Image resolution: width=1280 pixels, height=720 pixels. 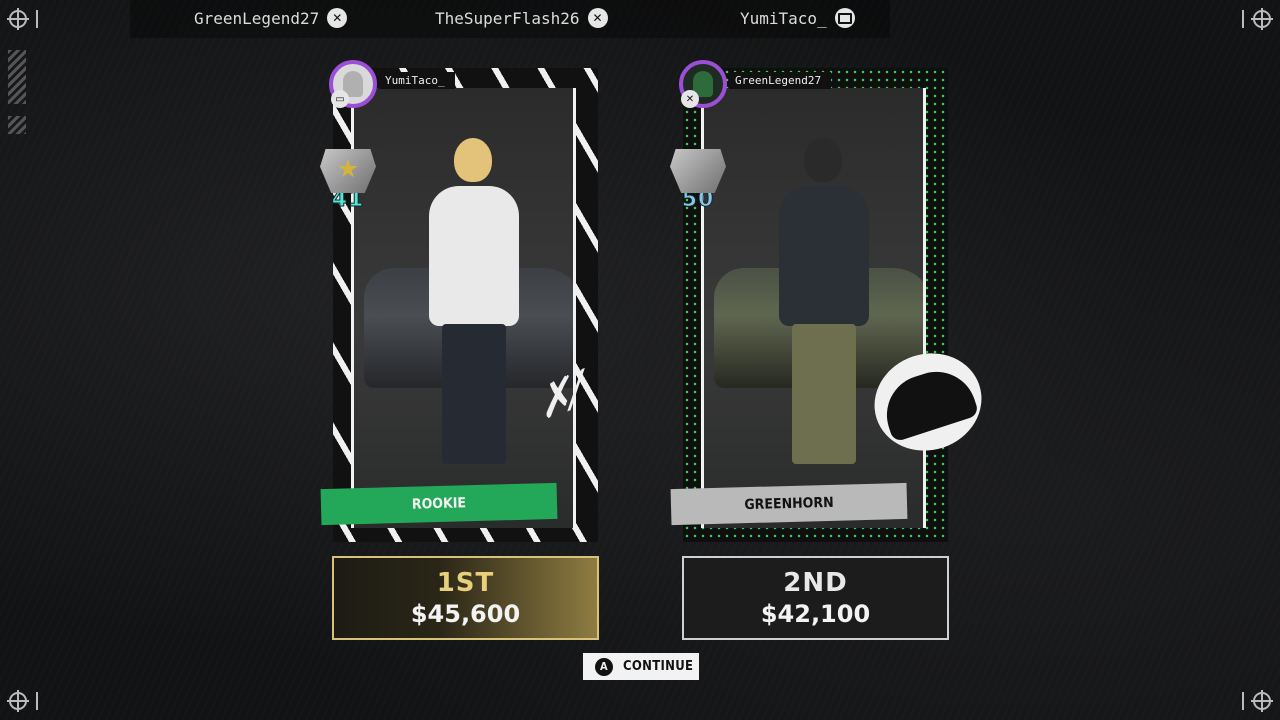 I want to click on pc-icon, so click(x=844, y=18).